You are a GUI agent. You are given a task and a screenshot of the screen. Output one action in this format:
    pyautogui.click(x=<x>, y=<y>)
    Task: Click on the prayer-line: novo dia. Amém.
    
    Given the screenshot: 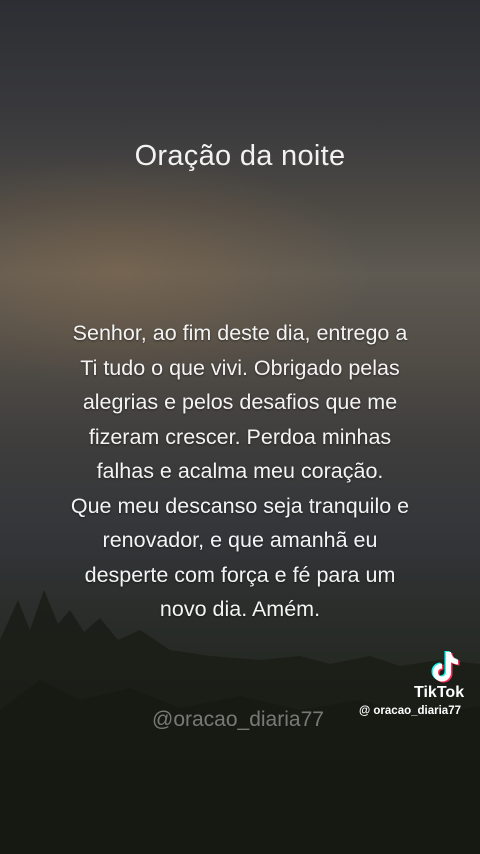 What is the action you would take?
    pyautogui.click(x=240, y=609)
    